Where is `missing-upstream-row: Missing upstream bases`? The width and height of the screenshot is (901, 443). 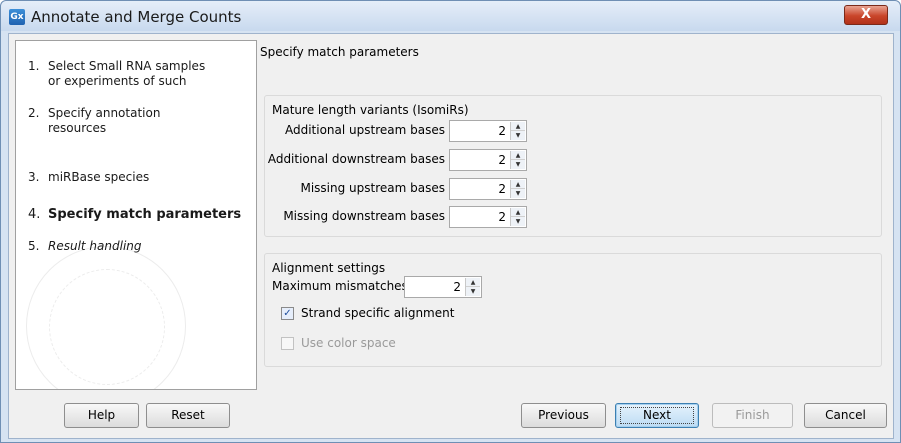
missing-upstream-row: Missing upstream bases is located at coordinates (355, 189).